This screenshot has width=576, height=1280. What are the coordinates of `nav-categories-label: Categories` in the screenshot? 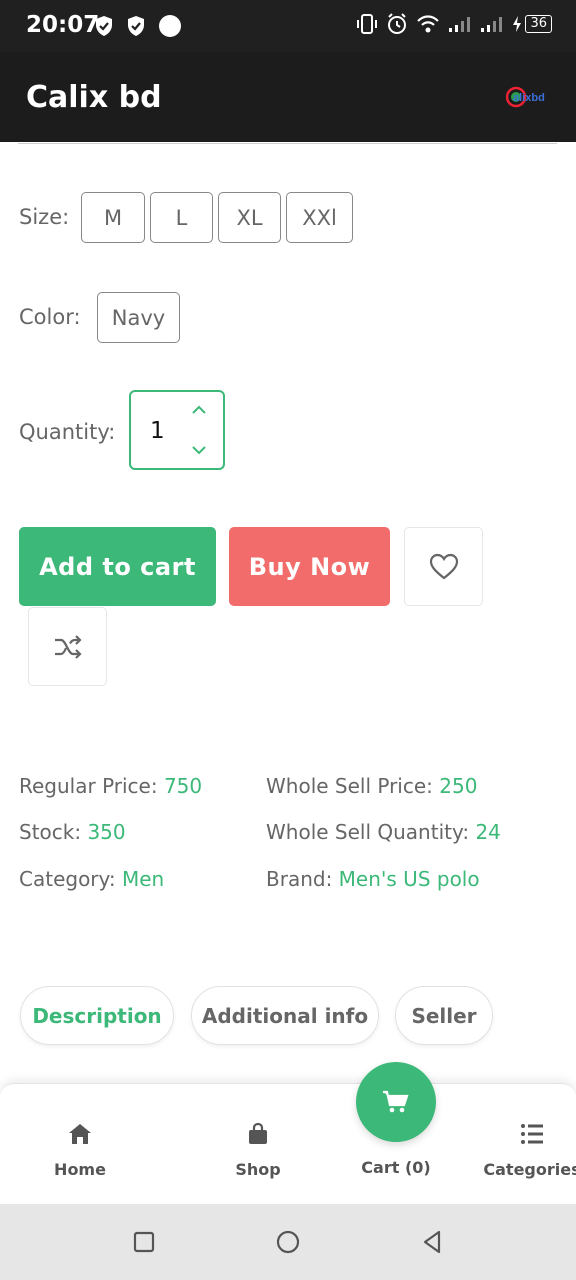 It's located at (529, 1169).